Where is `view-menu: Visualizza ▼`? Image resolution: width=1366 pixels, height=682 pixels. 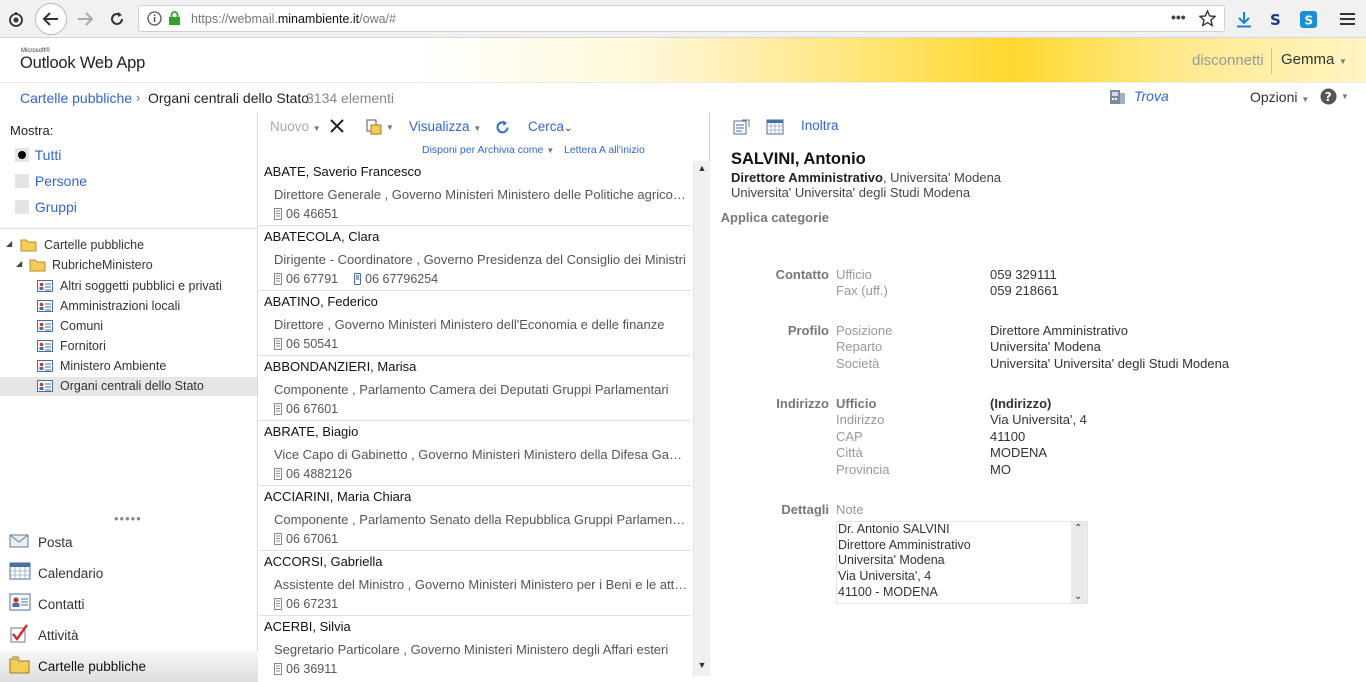 view-menu: Visualizza ▼ is located at coordinates (445, 126).